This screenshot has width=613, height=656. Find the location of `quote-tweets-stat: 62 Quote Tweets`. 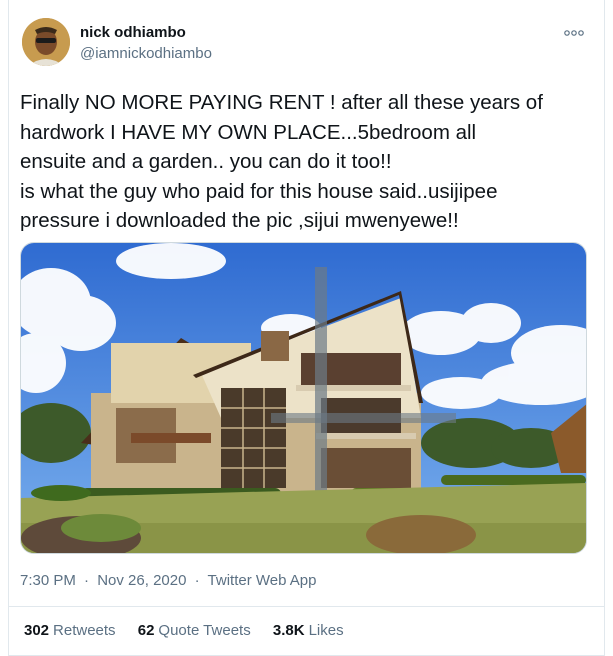

quote-tweets-stat: 62 Quote Tweets is located at coordinates (194, 630).